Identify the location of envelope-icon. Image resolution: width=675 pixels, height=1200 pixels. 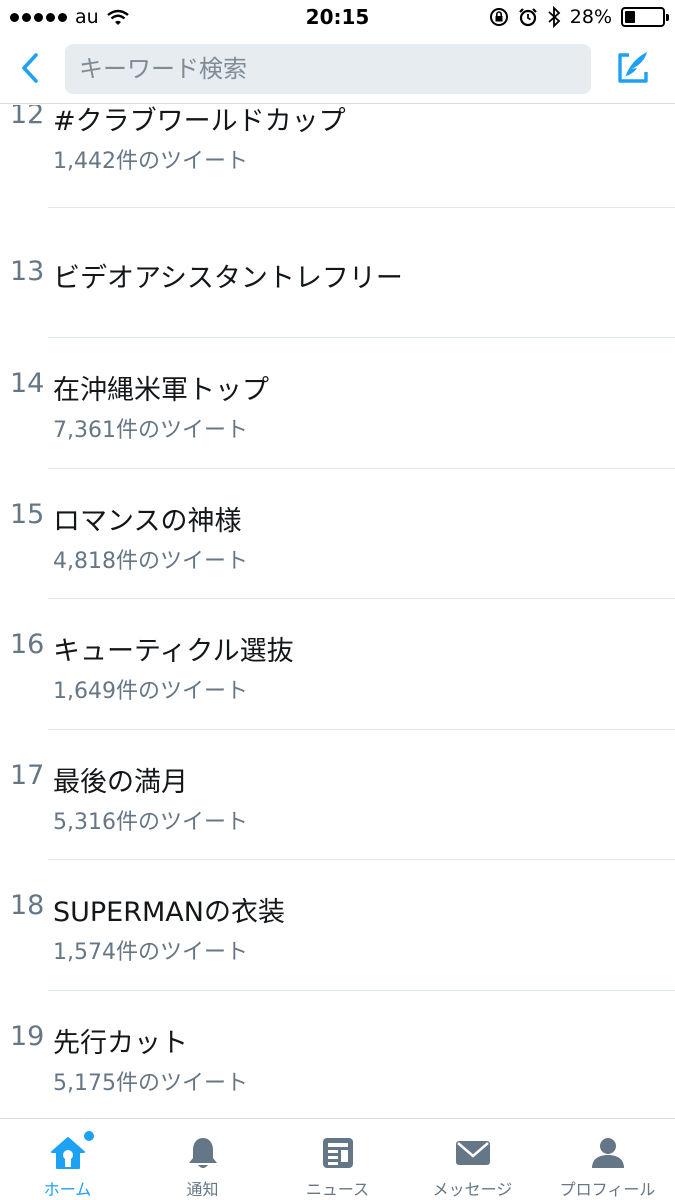
(473, 1152).